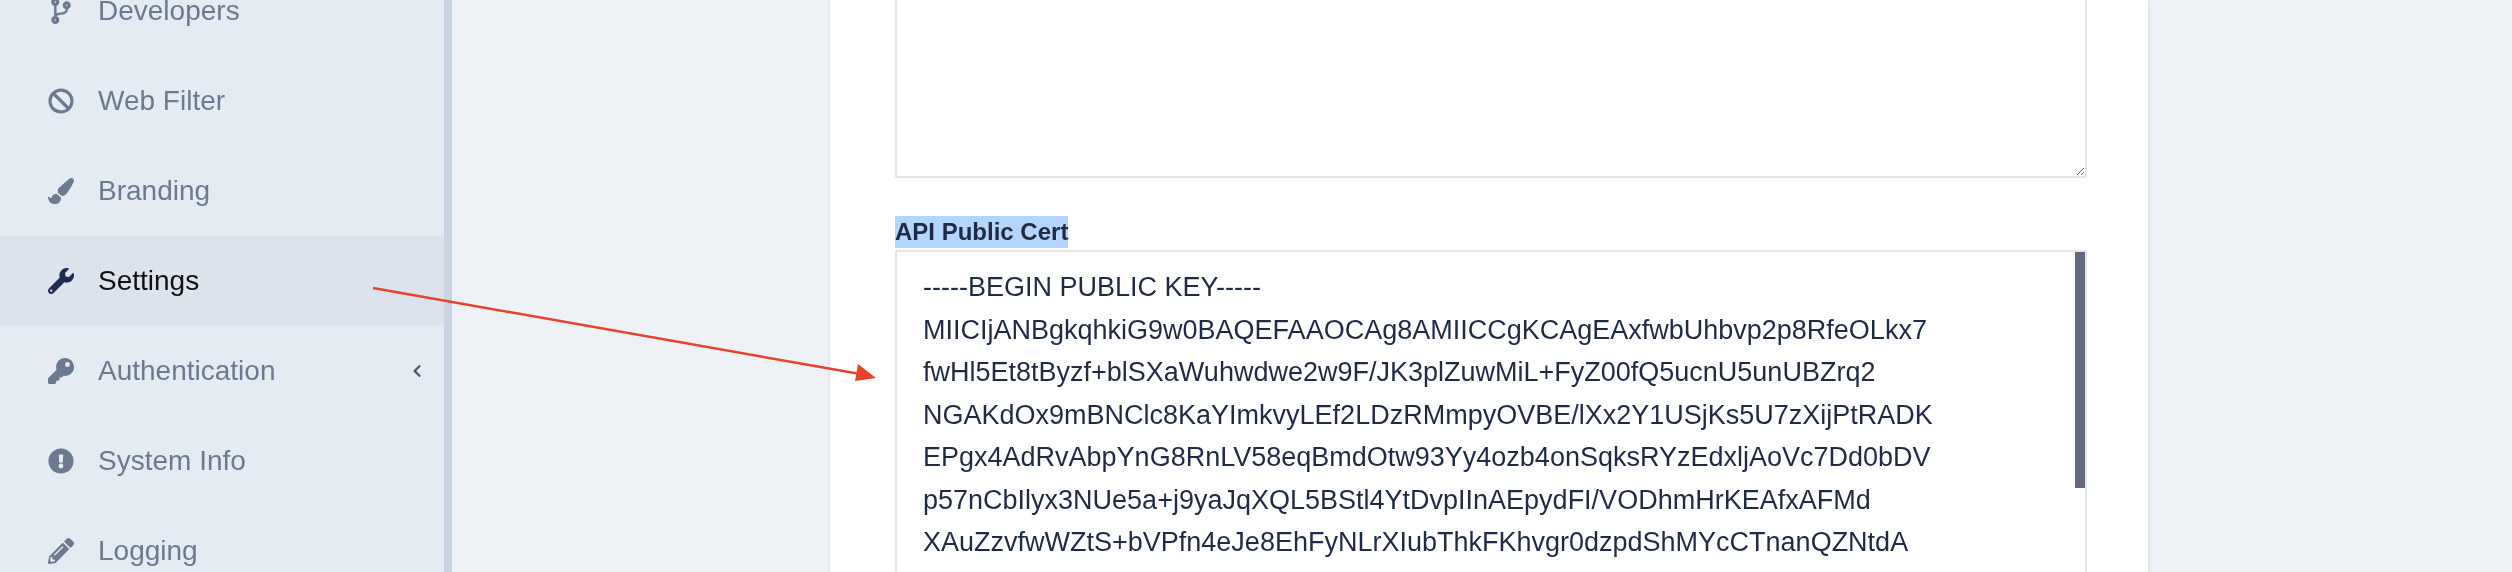 Image resolution: width=2512 pixels, height=572 pixels. I want to click on sidebar-item: Settings, so click(222, 281).